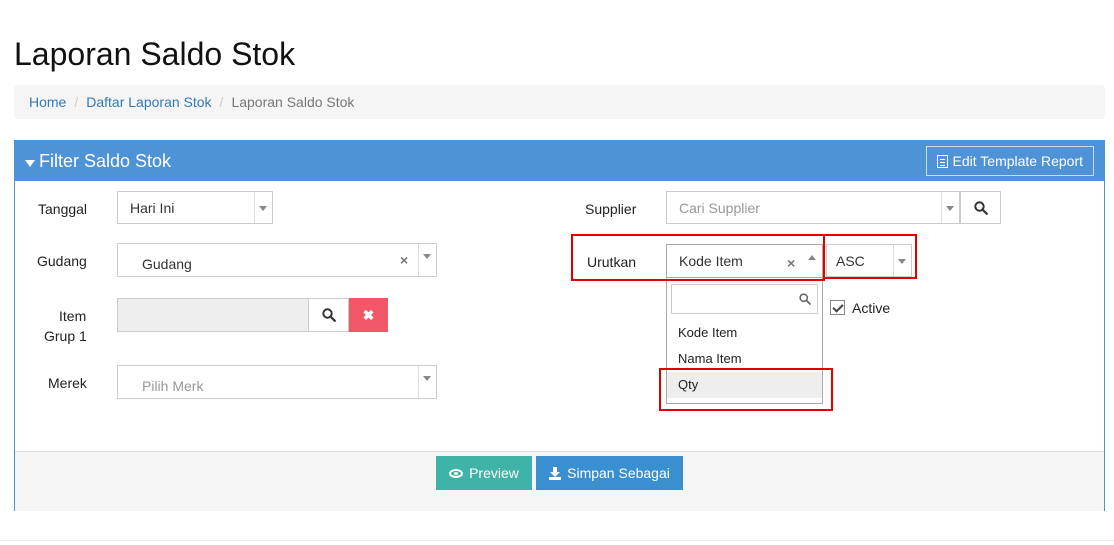 The width and height of the screenshot is (1114, 545). Describe the element at coordinates (1017, 161) in the screenshot. I see `edit-template-label: Edit Template Report` at that location.